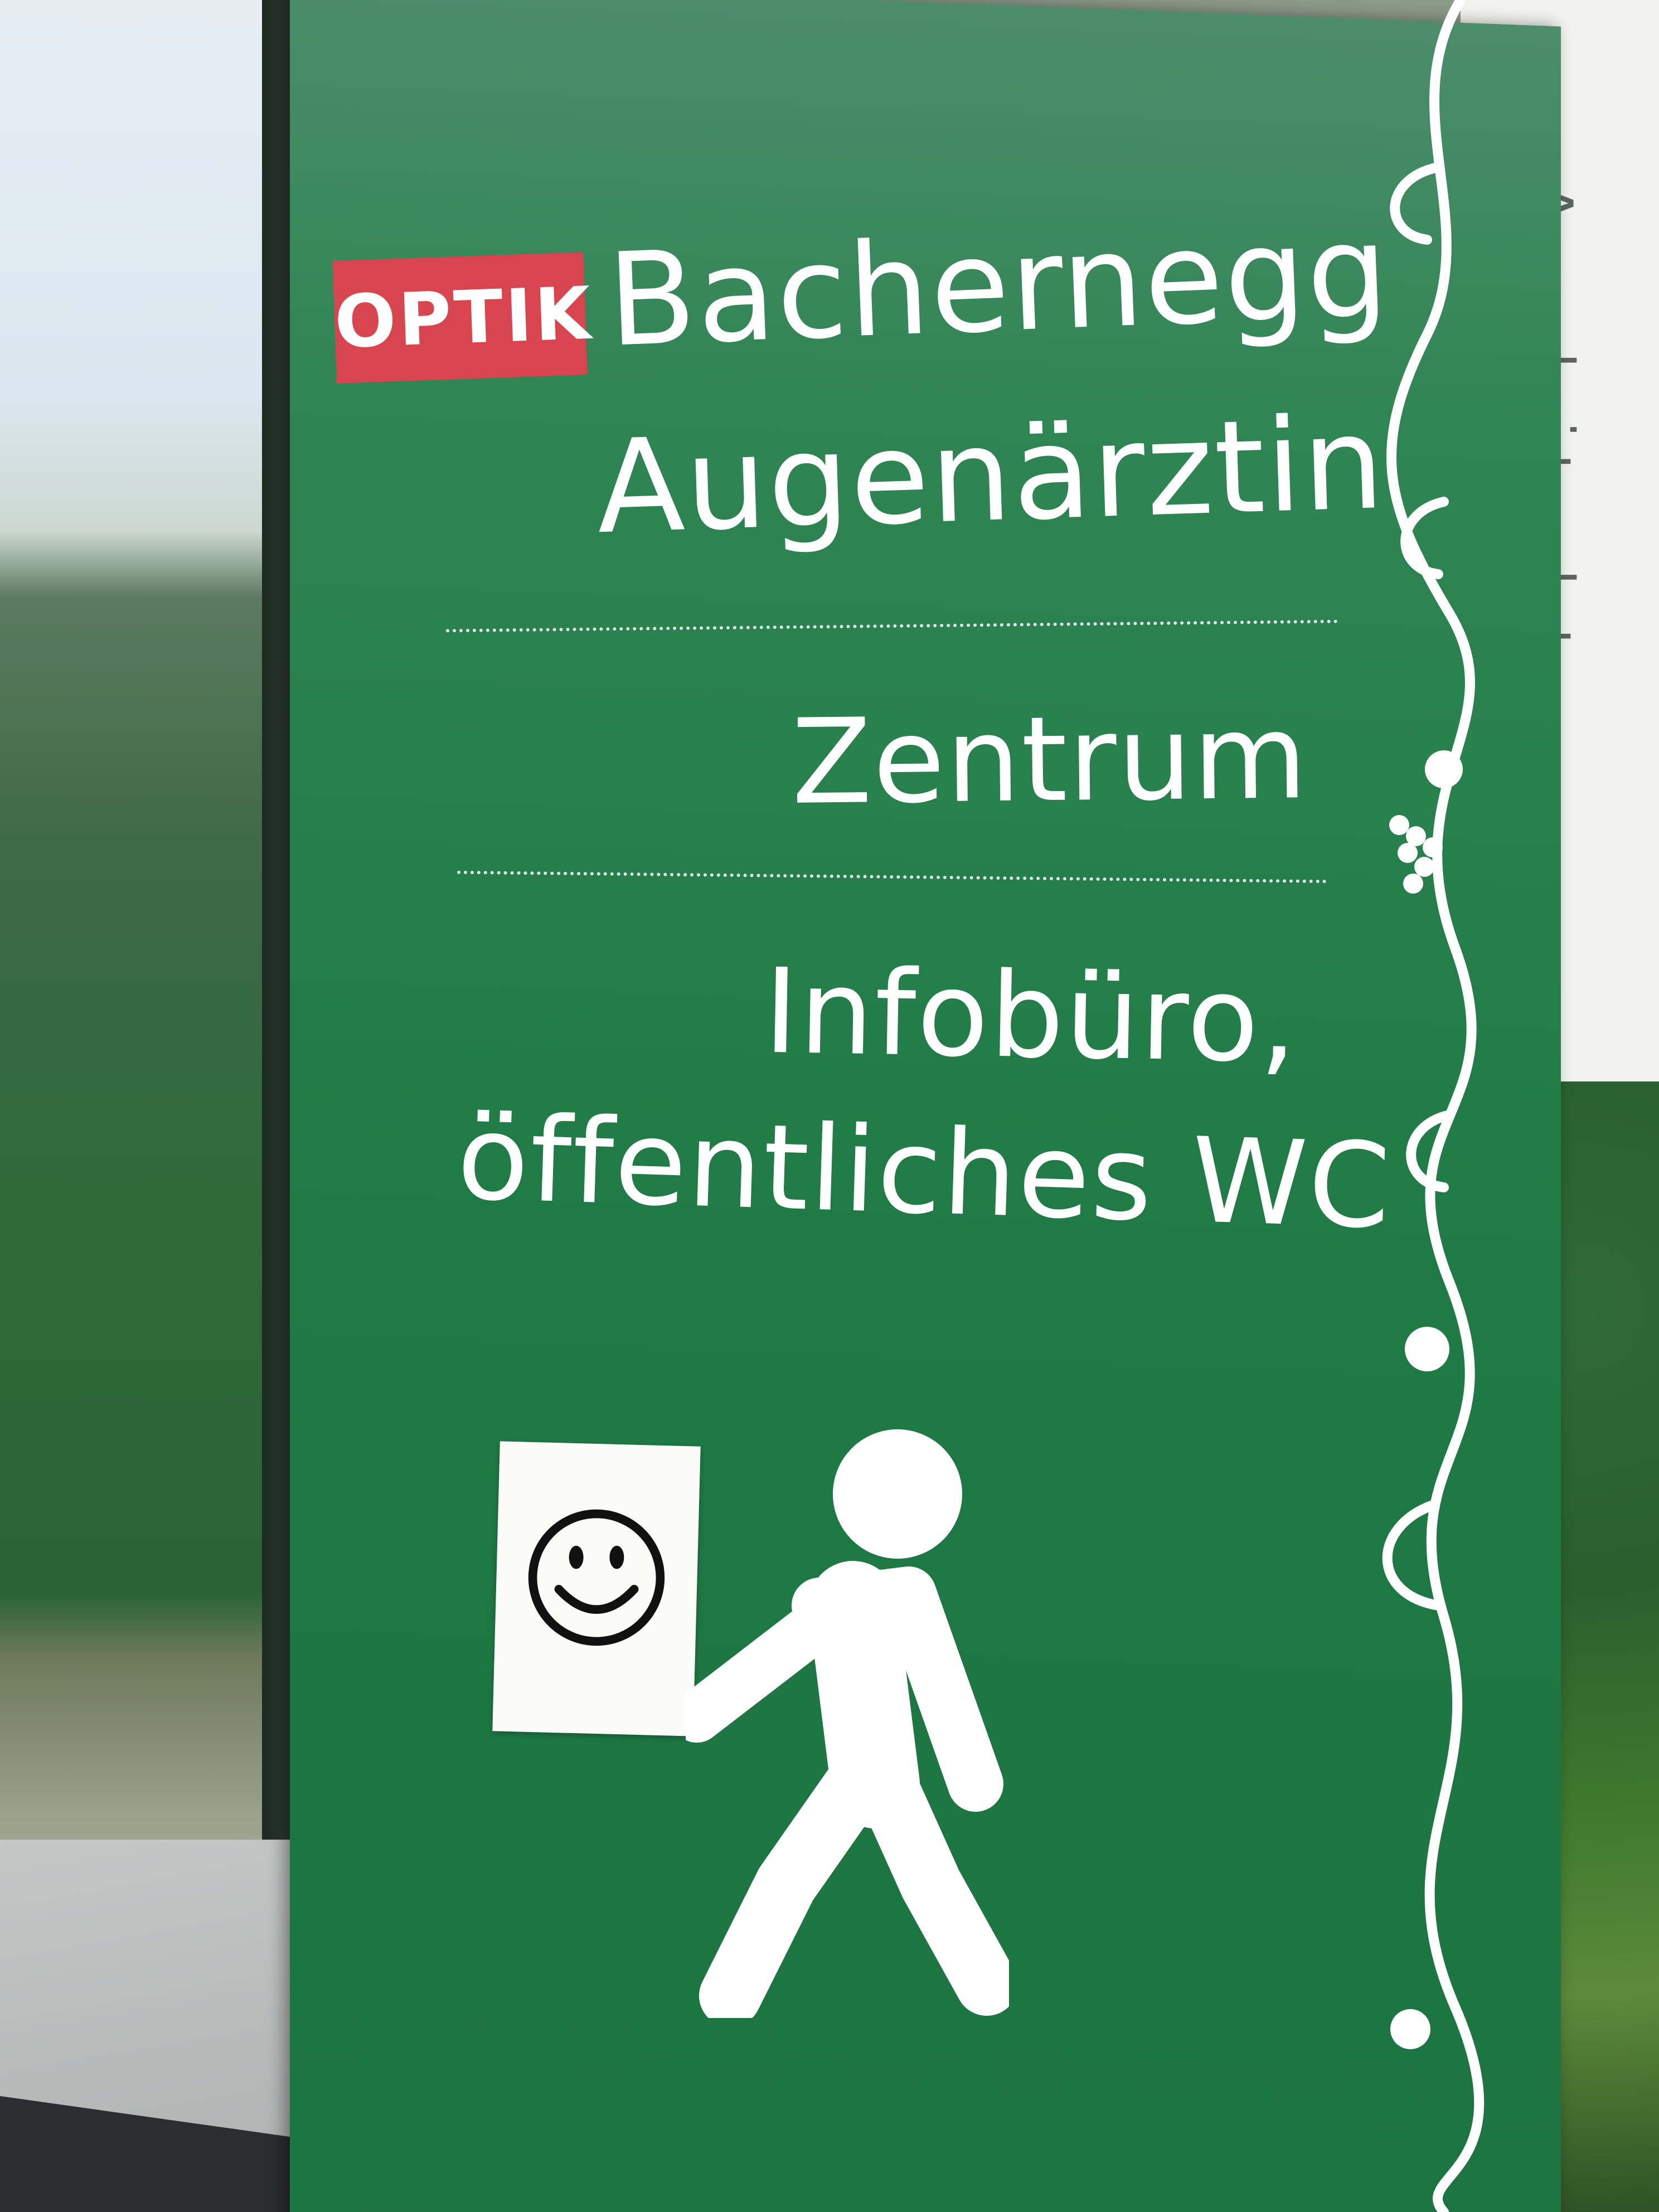  Describe the element at coordinates (991, 476) in the screenshot. I see `sign-line-augenaerztin: Augenärztin` at that location.